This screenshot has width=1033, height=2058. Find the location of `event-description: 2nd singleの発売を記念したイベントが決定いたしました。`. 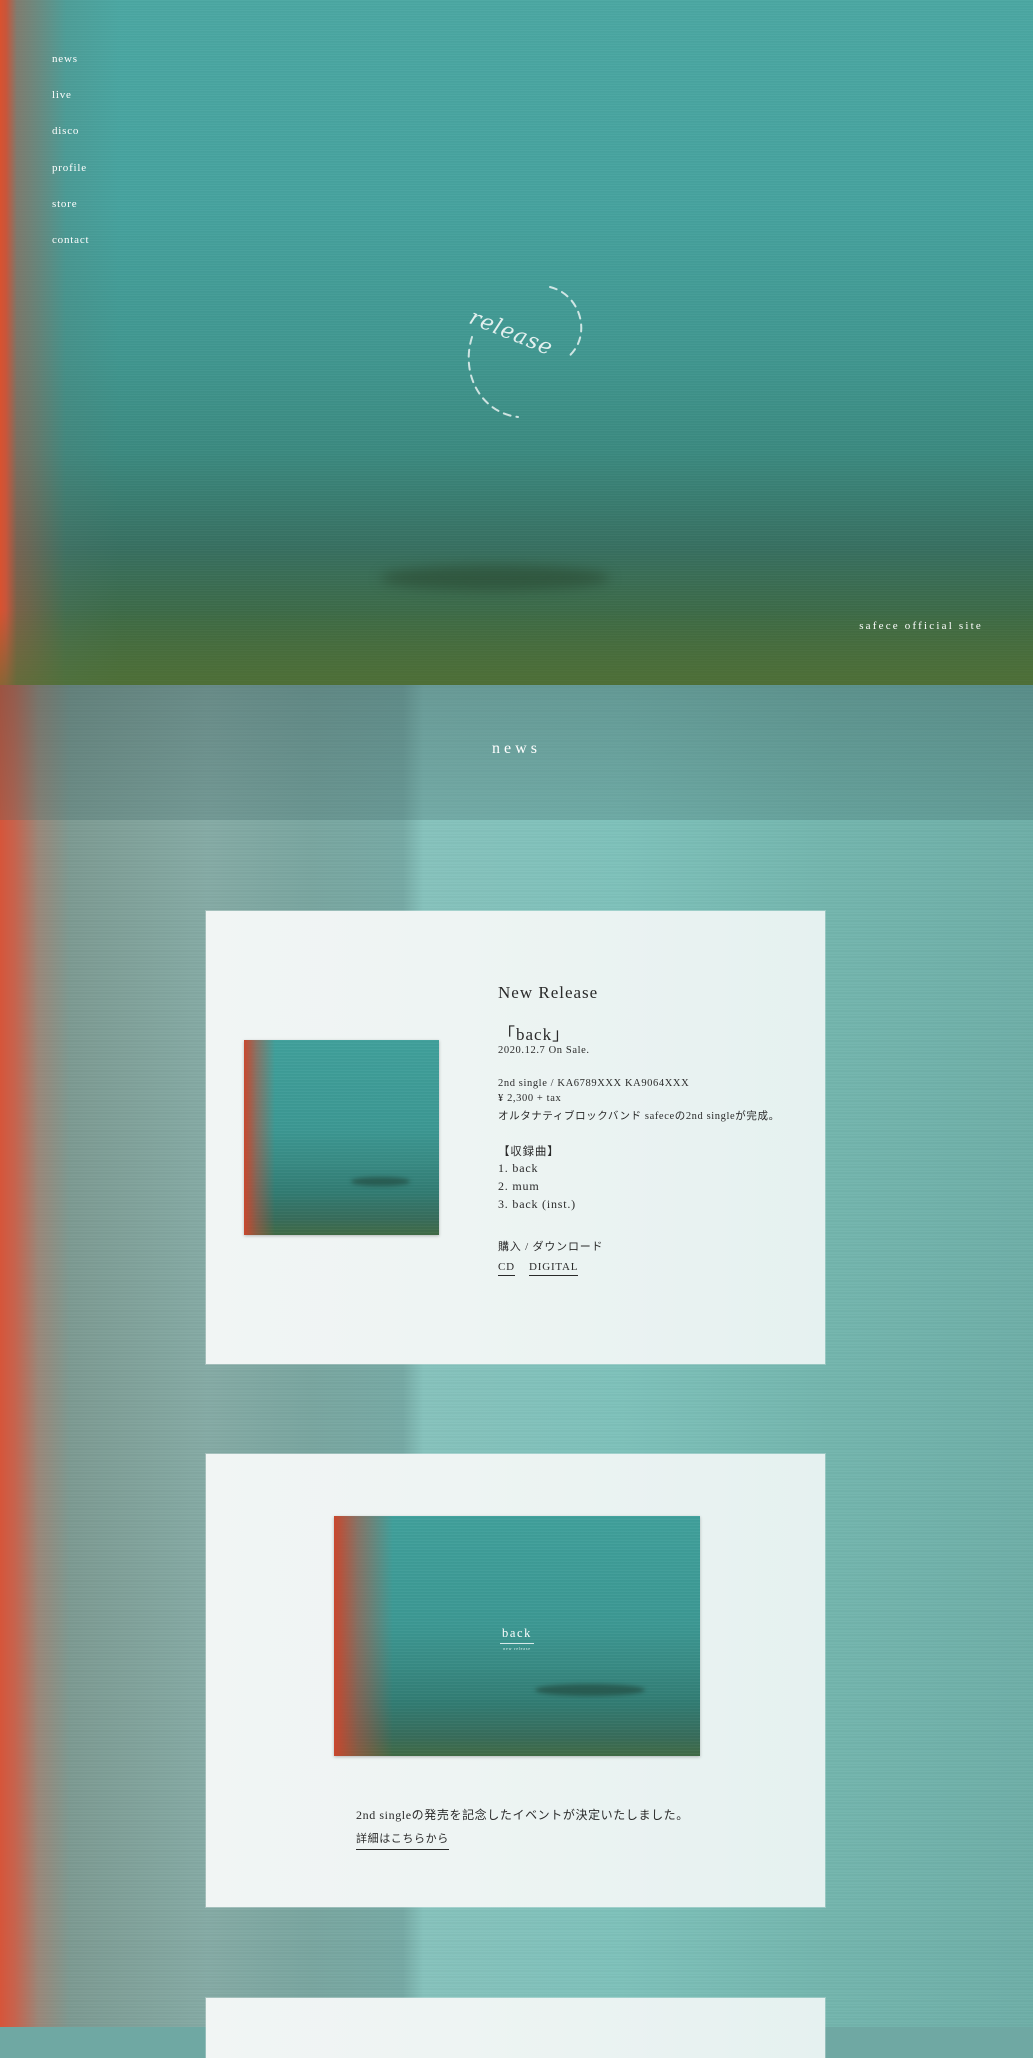

event-description: 2nd singleの発売を記念したイベントが決定いたしました。 is located at coordinates (522, 1815).